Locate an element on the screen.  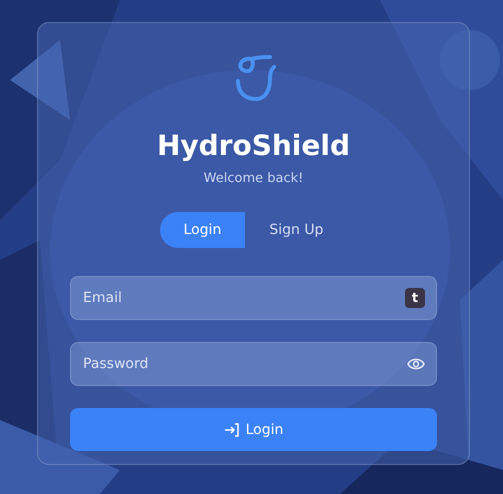
welcome-text: Welcome back! is located at coordinates (254, 178).